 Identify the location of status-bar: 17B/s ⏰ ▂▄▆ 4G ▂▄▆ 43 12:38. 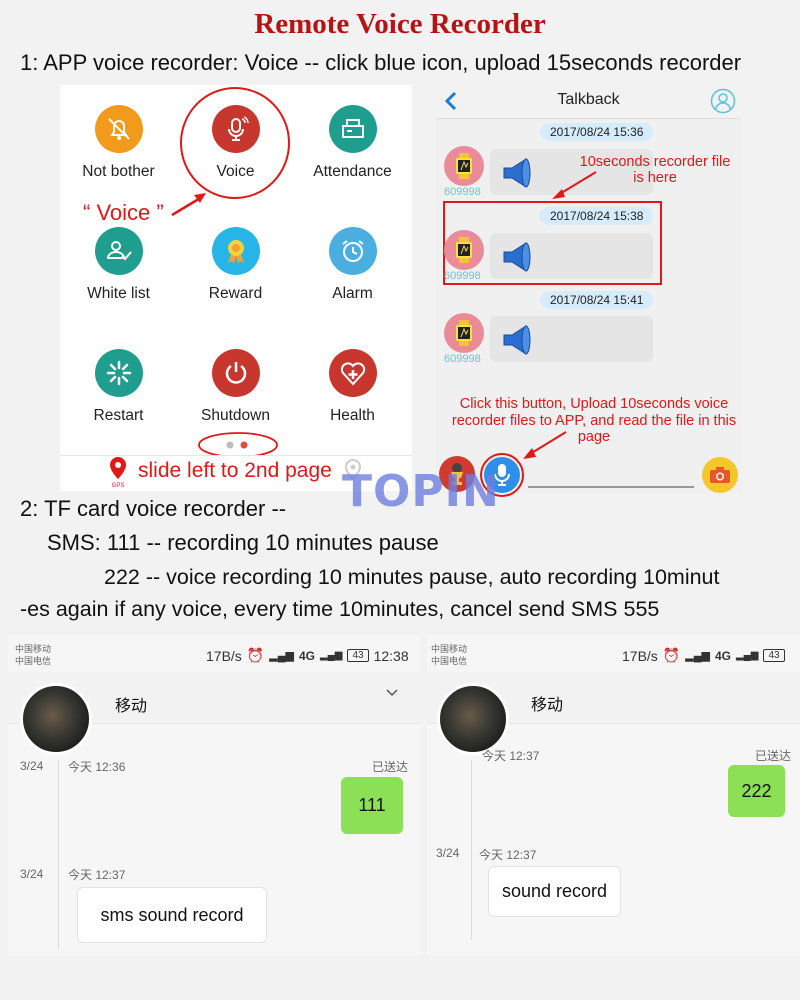
(307, 655).